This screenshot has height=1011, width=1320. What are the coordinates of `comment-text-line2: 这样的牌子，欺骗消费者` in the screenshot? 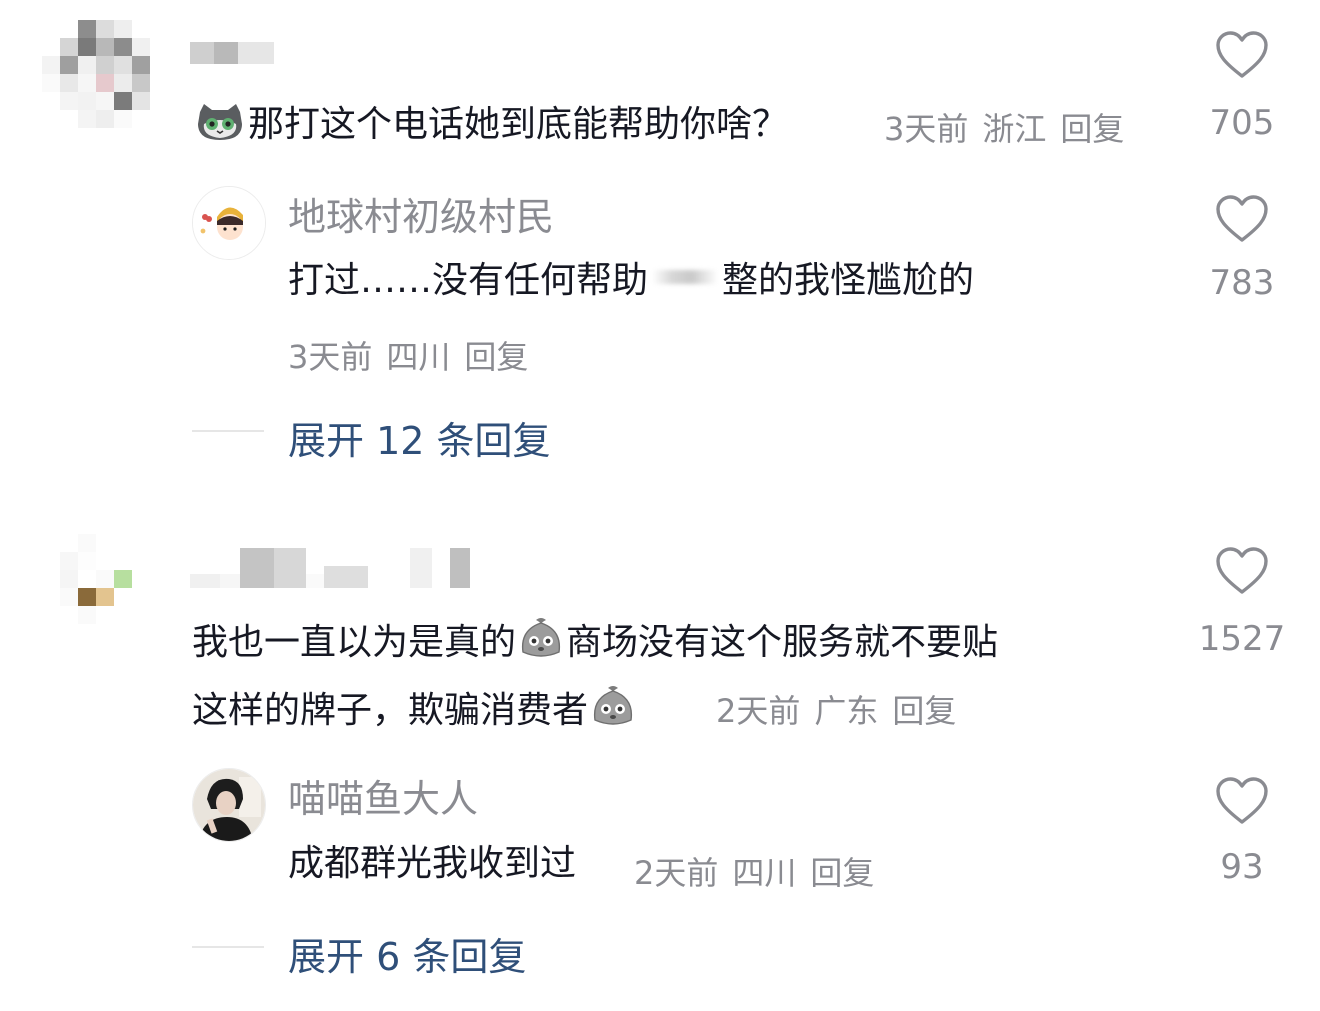 It's located at (415, 709).